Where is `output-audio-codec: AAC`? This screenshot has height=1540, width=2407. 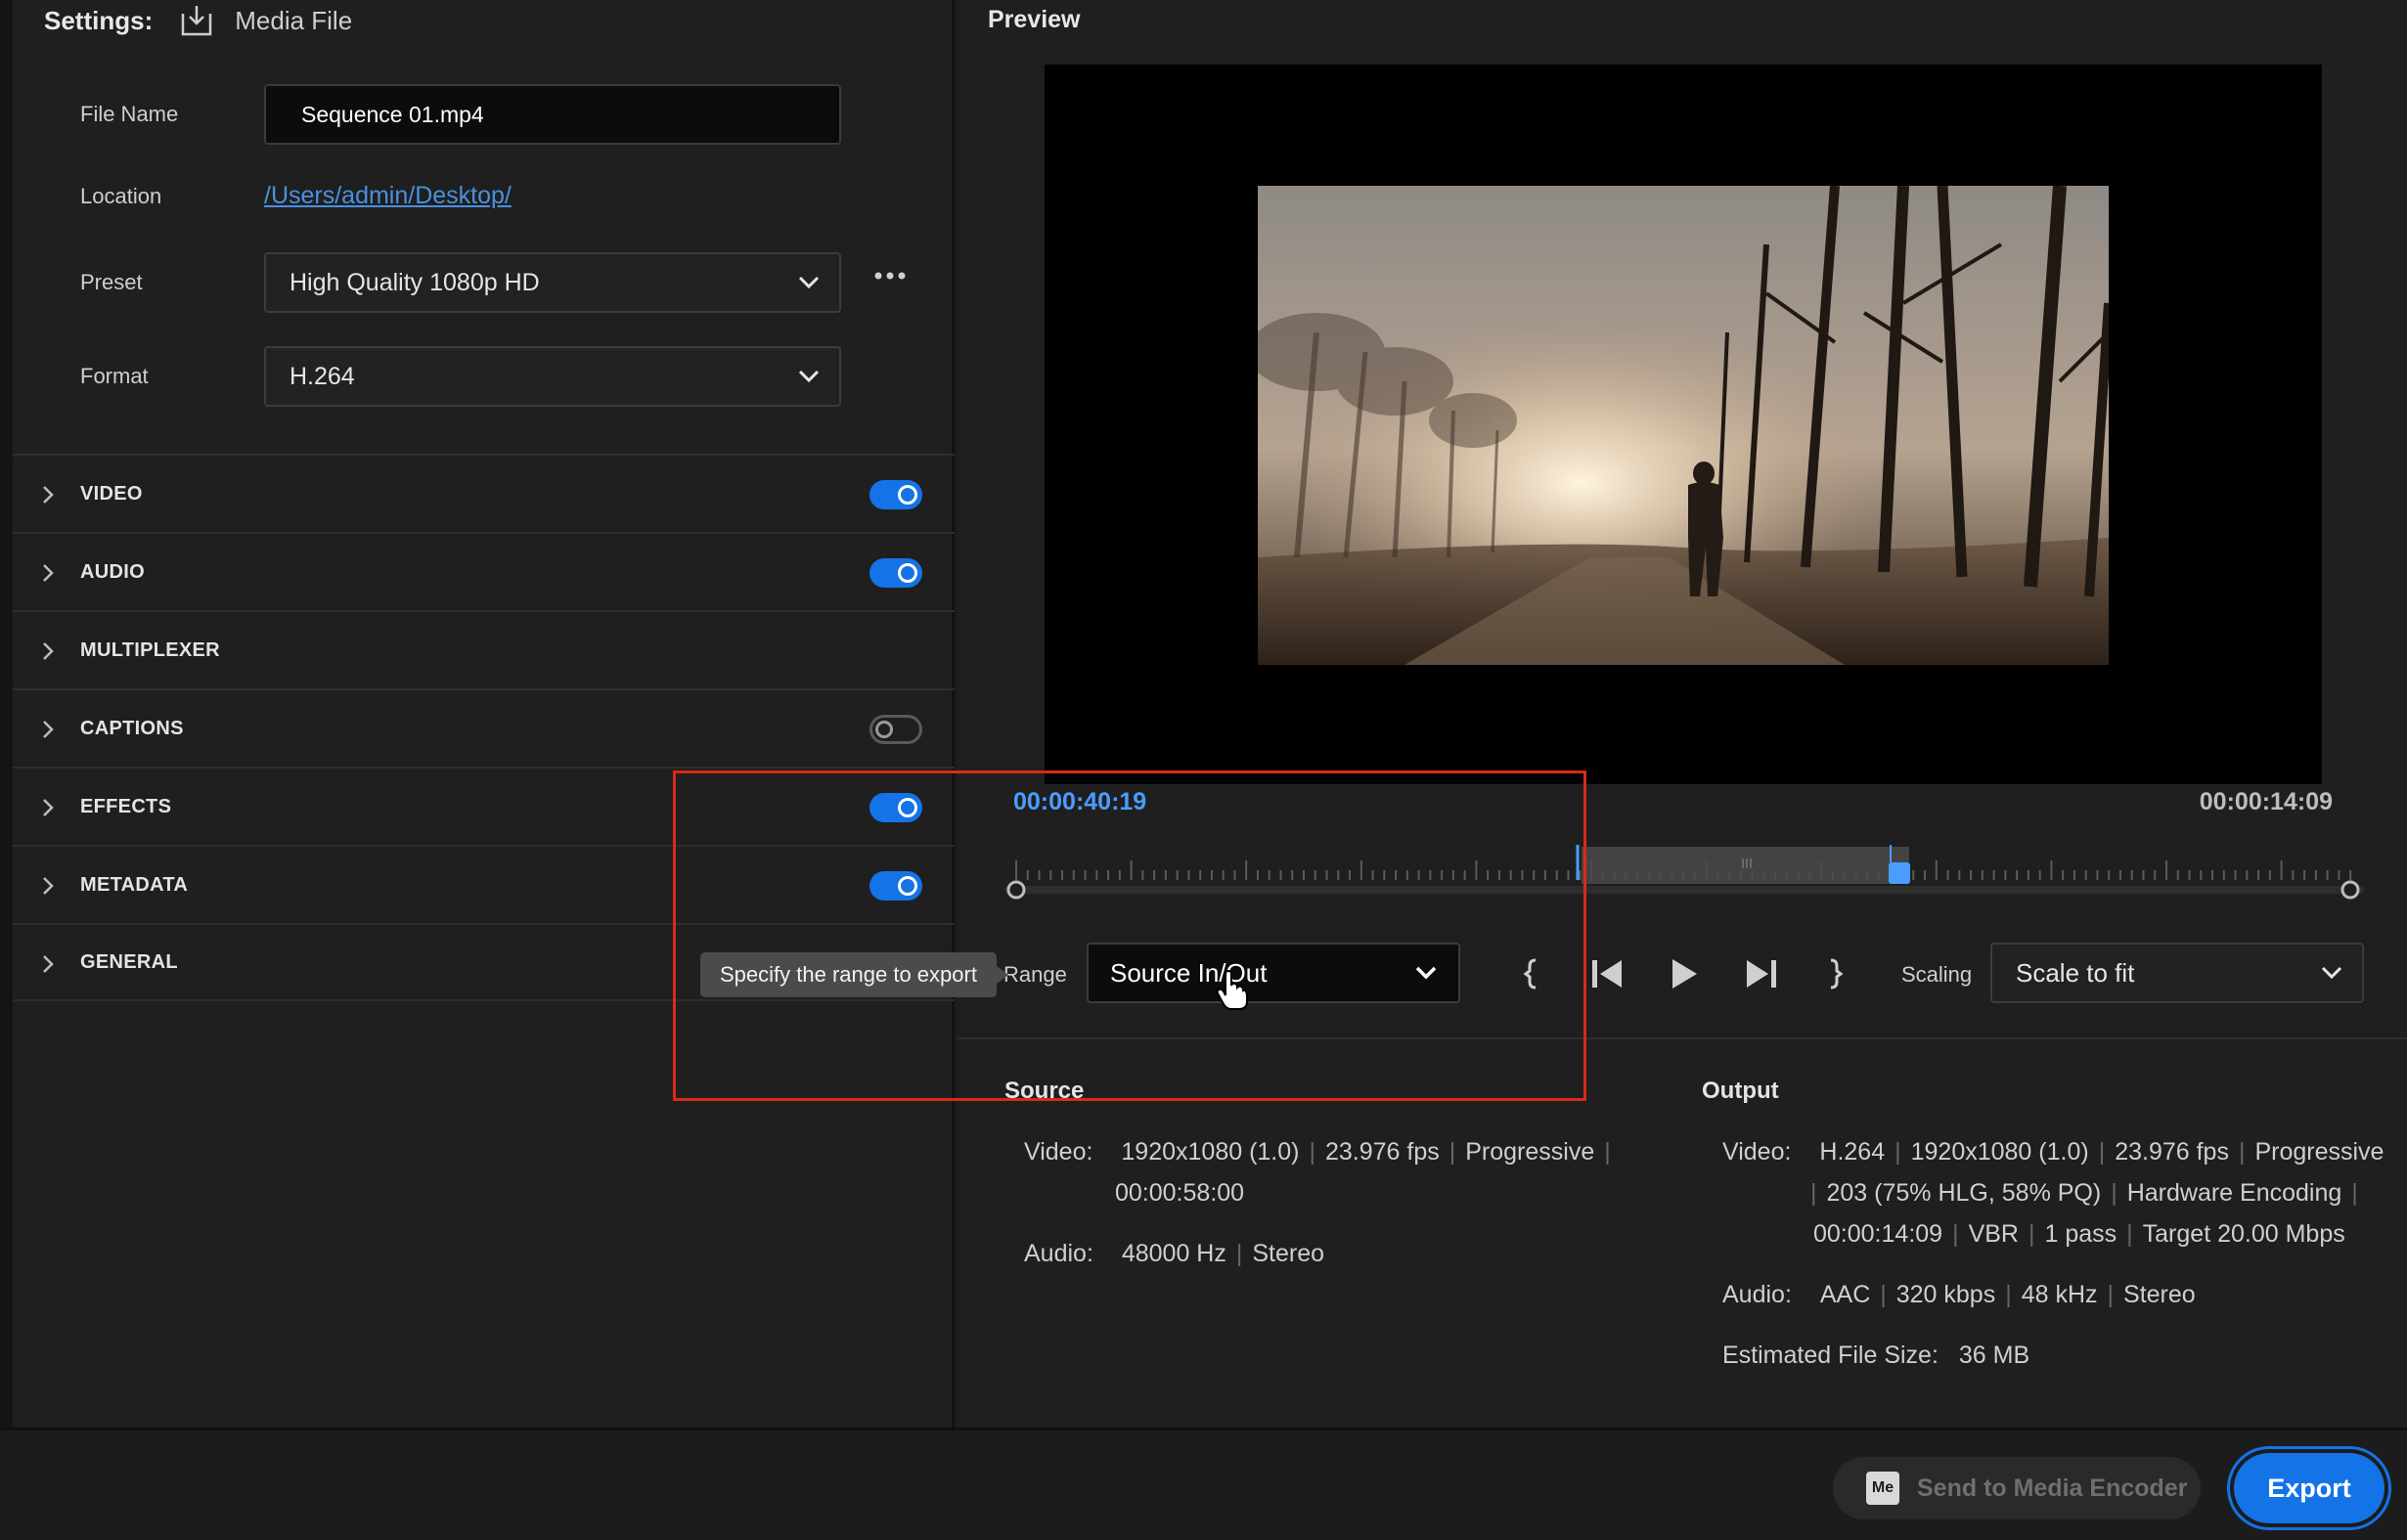
output-audio-codec: AAC is located at coordinates (1845, 1294).